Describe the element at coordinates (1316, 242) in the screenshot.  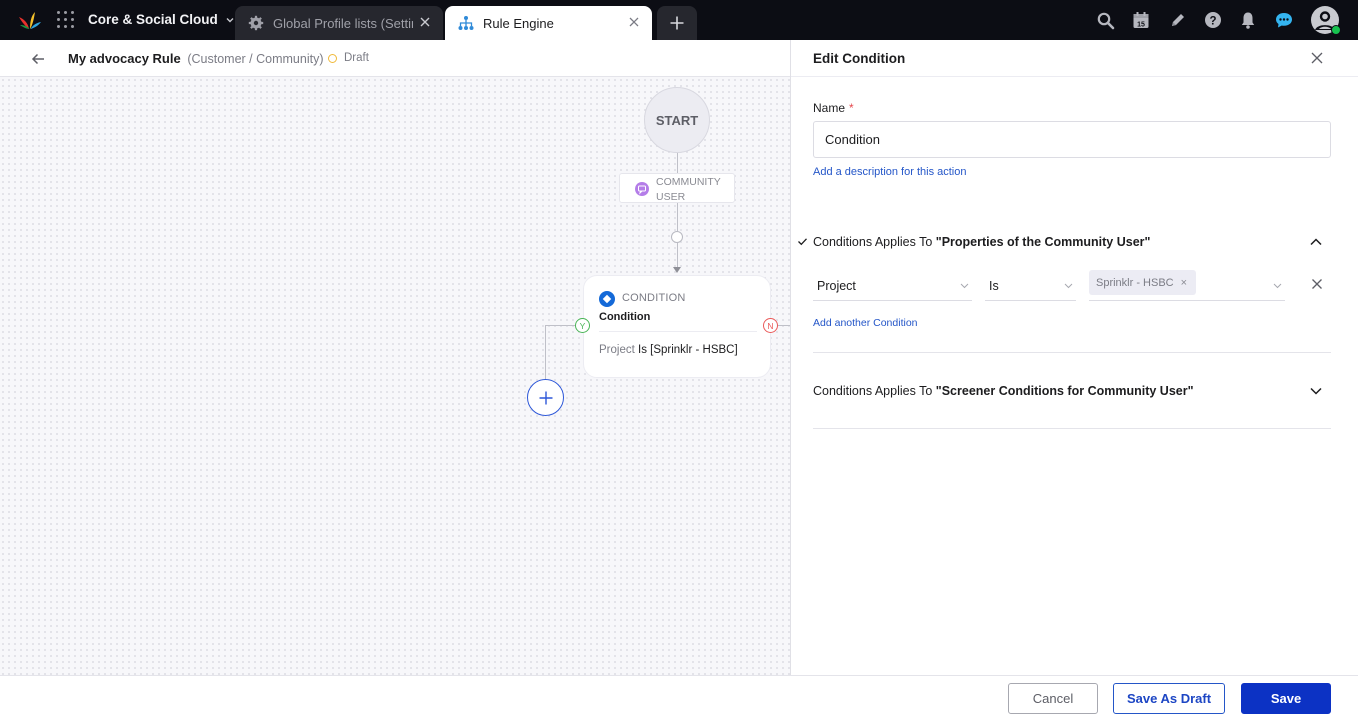
I see `chevron-up-icon` at that location.